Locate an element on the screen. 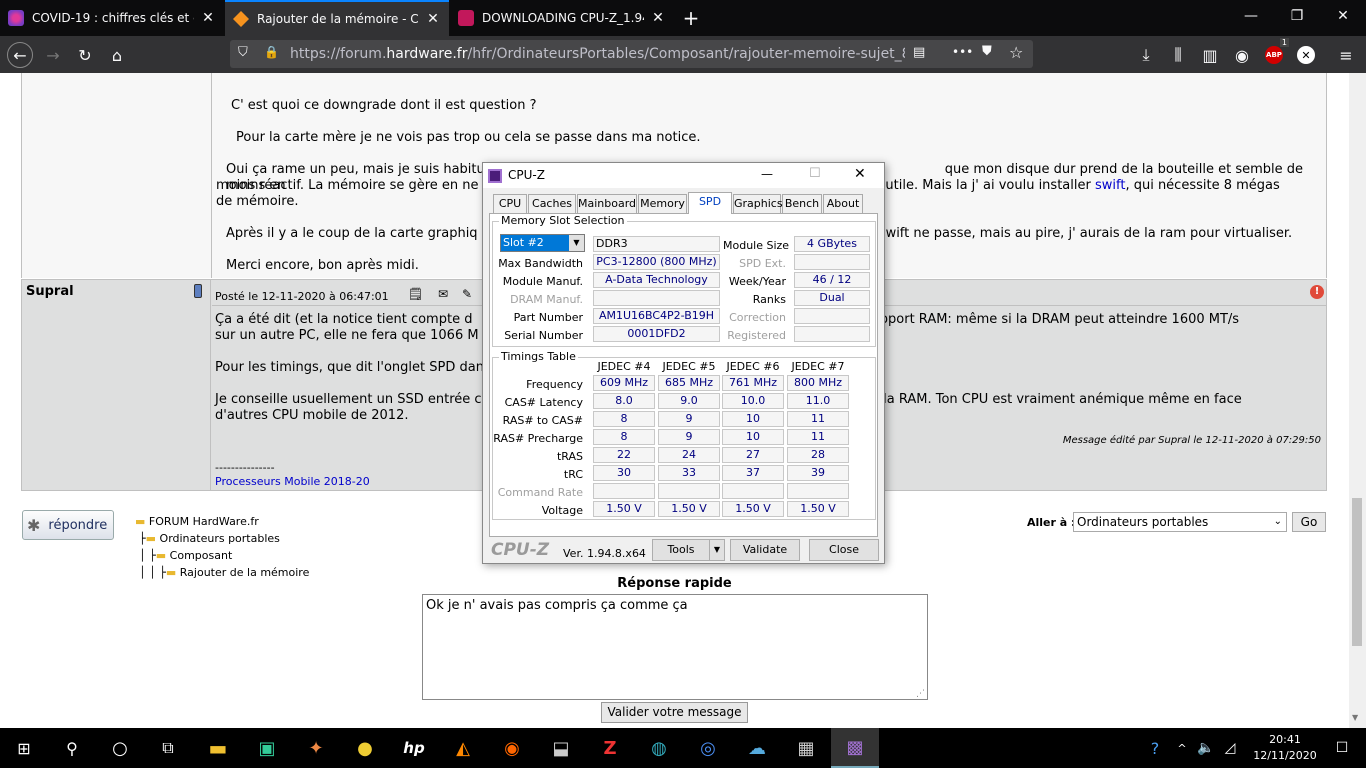  post-text: de mémoire. is located at coordinates (257, 201).